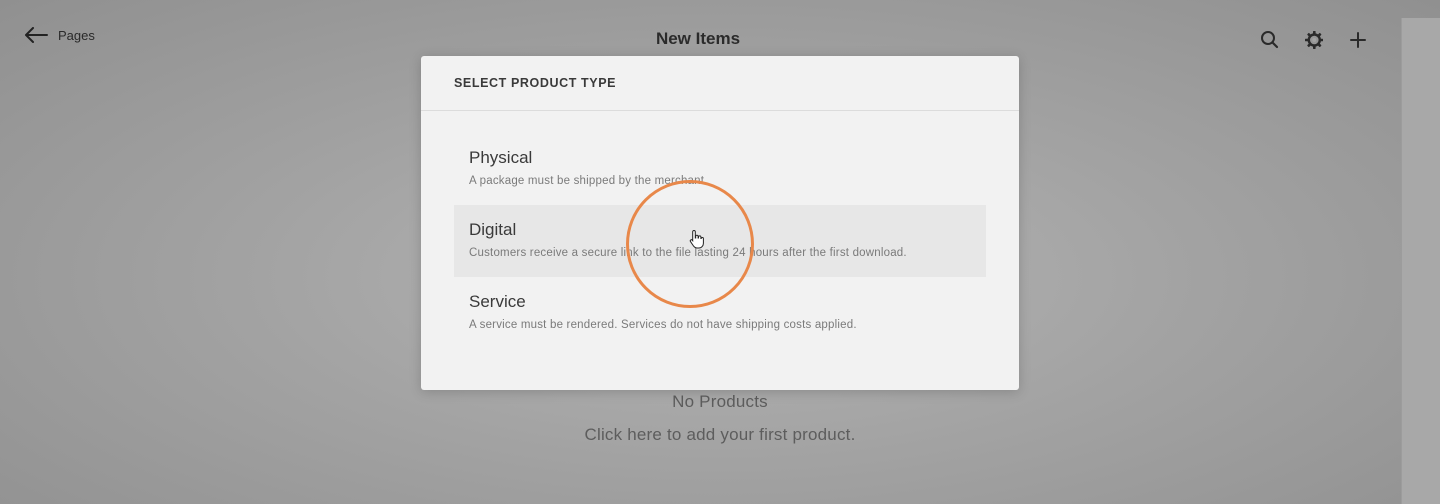 The height and width of the screenshot is (504, 1440). What do you see at coordinates (720, 435) in the screenshot?
I see `add-first-product-link: Click here to add your first product.` at bounding box center [720, 435].